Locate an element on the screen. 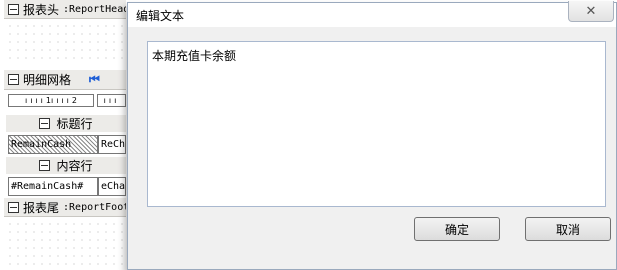 The height and width of the screenshot is (270, 617). ok-button: 确定 is located at coordinates (457, 229).